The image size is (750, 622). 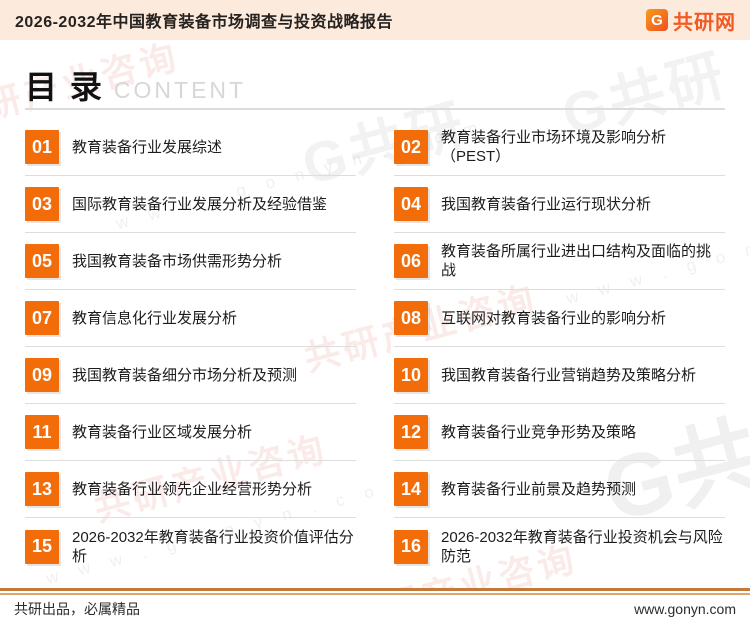 I want to click on chapter-title: 我国教育装备市场供需形势分析, so click(x=177, y=261).